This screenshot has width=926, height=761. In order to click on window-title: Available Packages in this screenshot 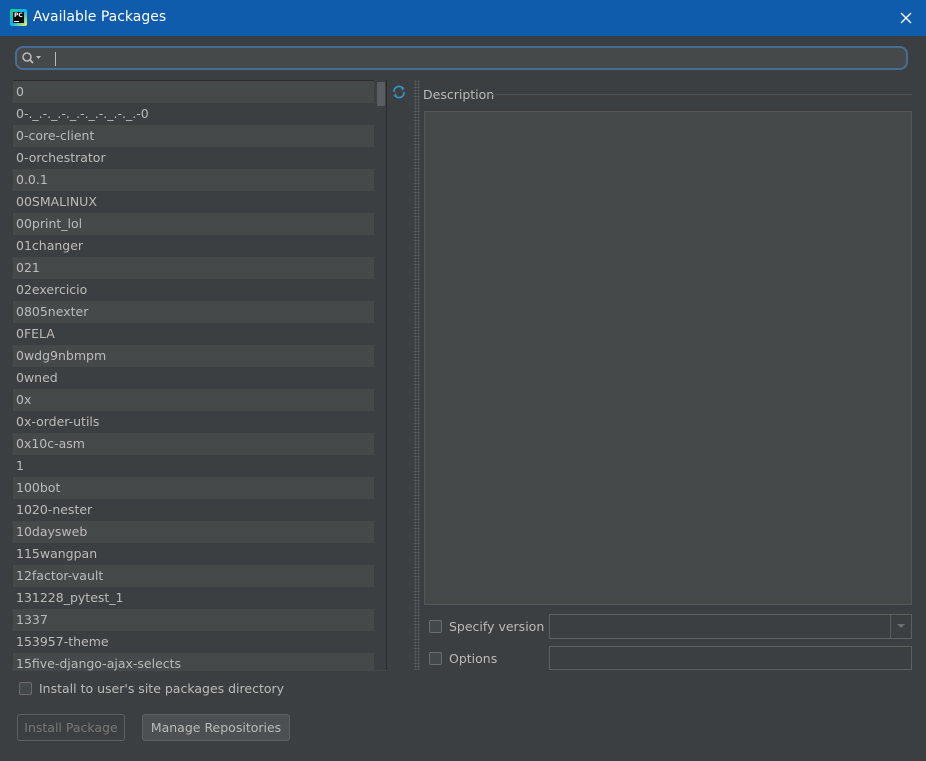, I will do `click(100, 17)`.